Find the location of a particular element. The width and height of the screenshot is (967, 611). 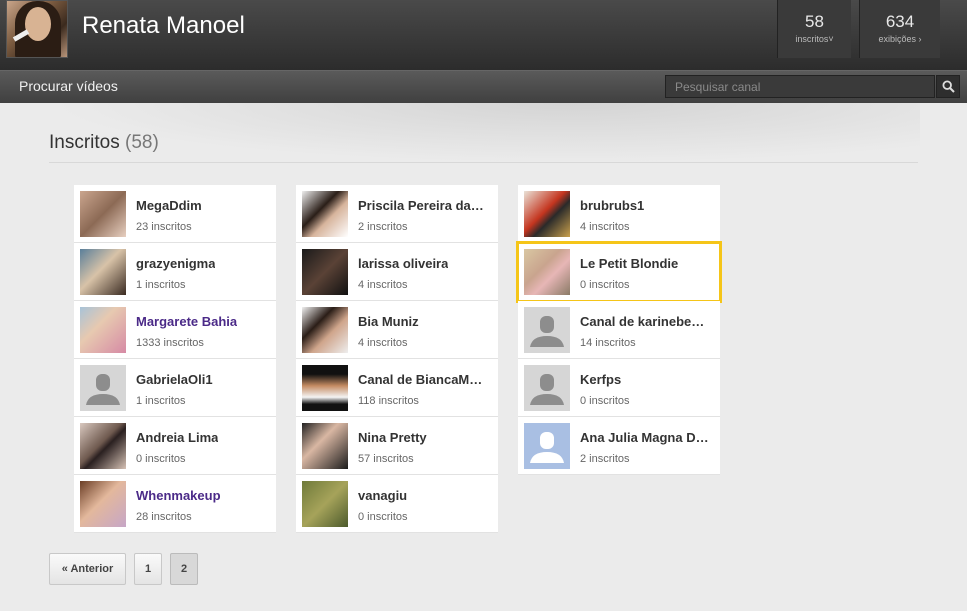

subscriber-name: grazyenigma is located at coordinates (175, 263).